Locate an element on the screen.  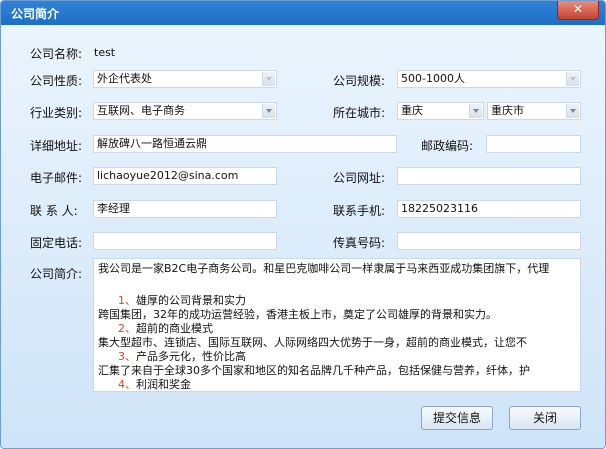
company-type-label: 公司性质: is located at coordinates (56, 81).